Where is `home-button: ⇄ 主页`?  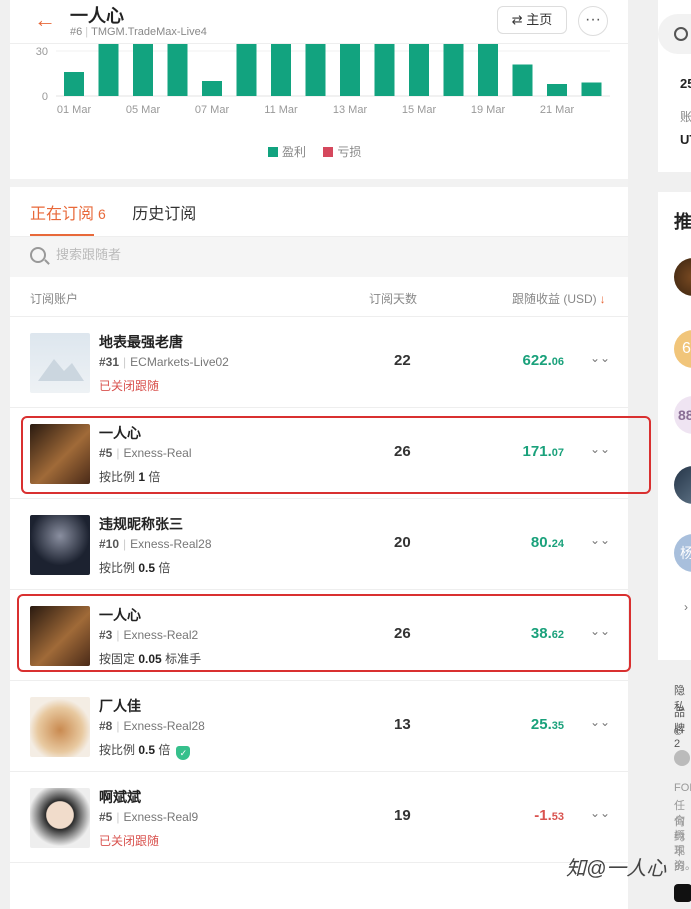 home-button: ⇄ 主页 is located at coordinates (532, 20).